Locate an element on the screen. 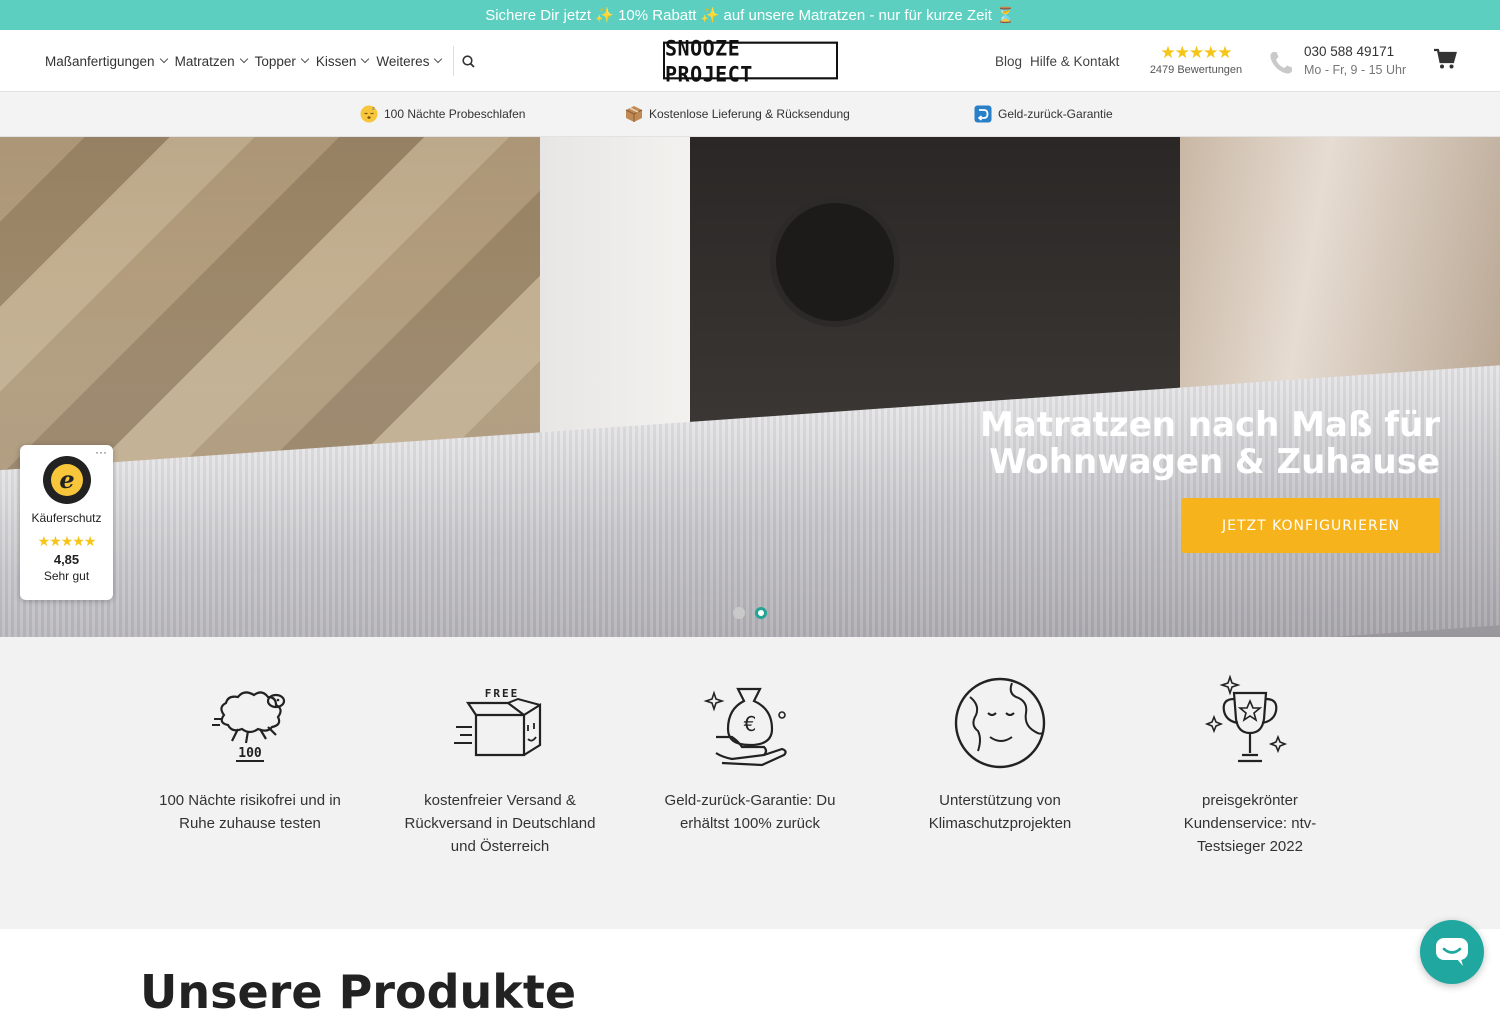  reviews-rating: ★★★★★ 2479 Bewertungen is located at coordinates (1196, 60).